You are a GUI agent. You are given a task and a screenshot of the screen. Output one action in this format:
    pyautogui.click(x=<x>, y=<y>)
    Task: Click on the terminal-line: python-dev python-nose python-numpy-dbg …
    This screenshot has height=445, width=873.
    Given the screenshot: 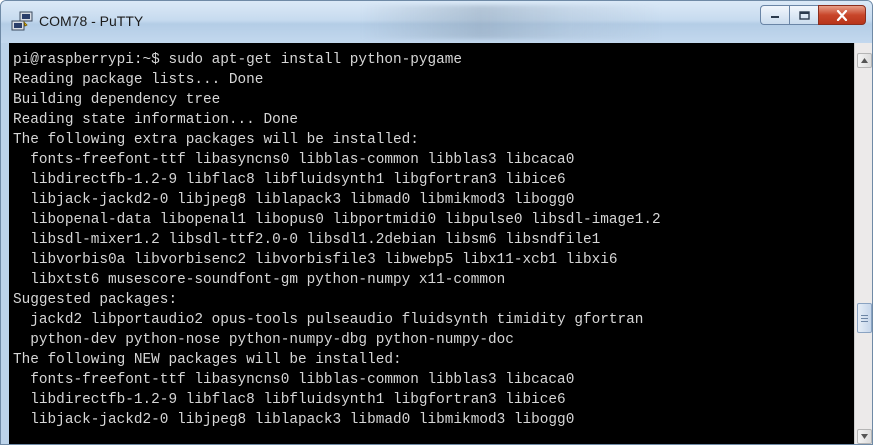 What is the action you would take?
    pyautogui.click(x=263, y=340)
    